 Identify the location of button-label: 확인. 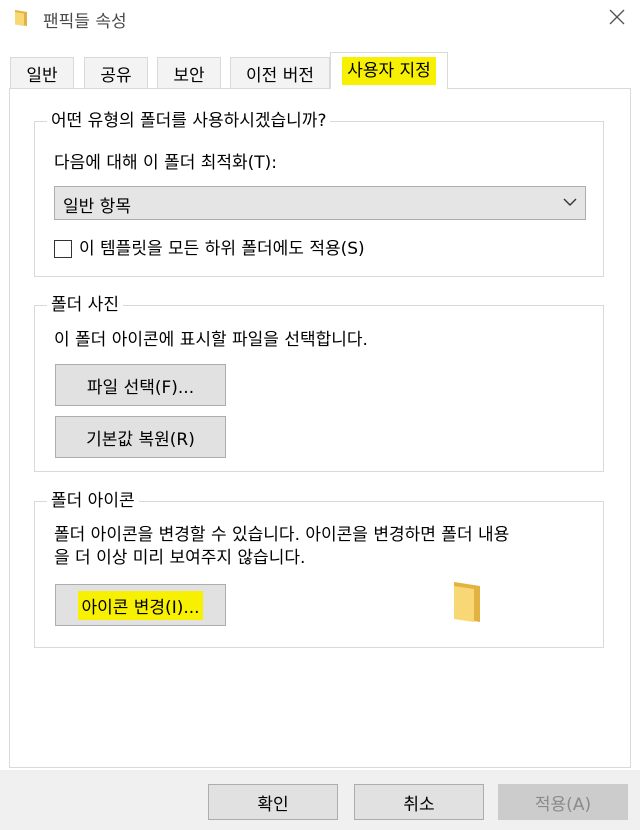
(273, 804).